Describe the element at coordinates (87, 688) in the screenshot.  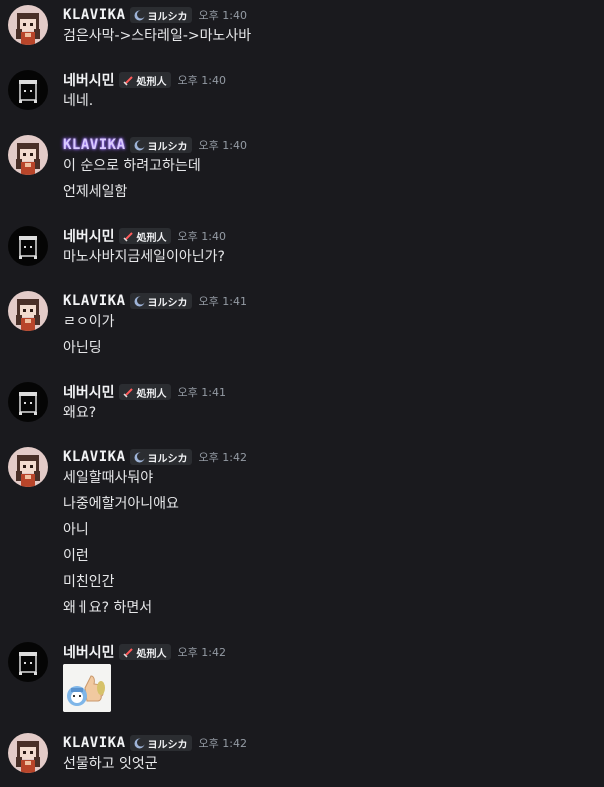
I see `image-attachment` at that location.